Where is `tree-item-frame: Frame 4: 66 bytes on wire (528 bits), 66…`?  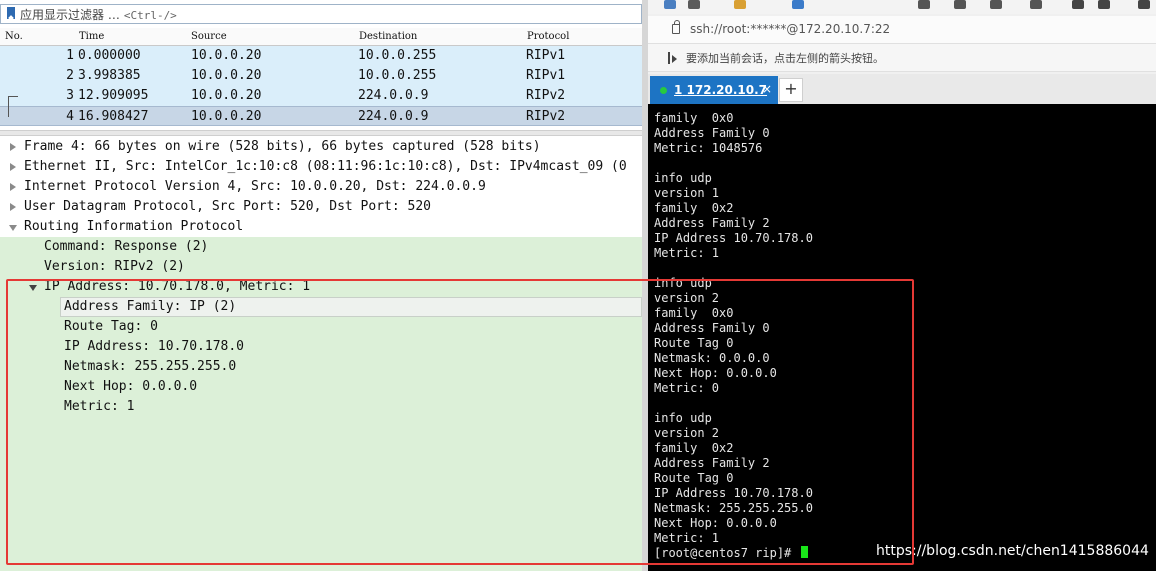
tree-item-frame: Frame 4: 66 bytes on wire (528 bits), 66… is located at coordinates (321, 147).